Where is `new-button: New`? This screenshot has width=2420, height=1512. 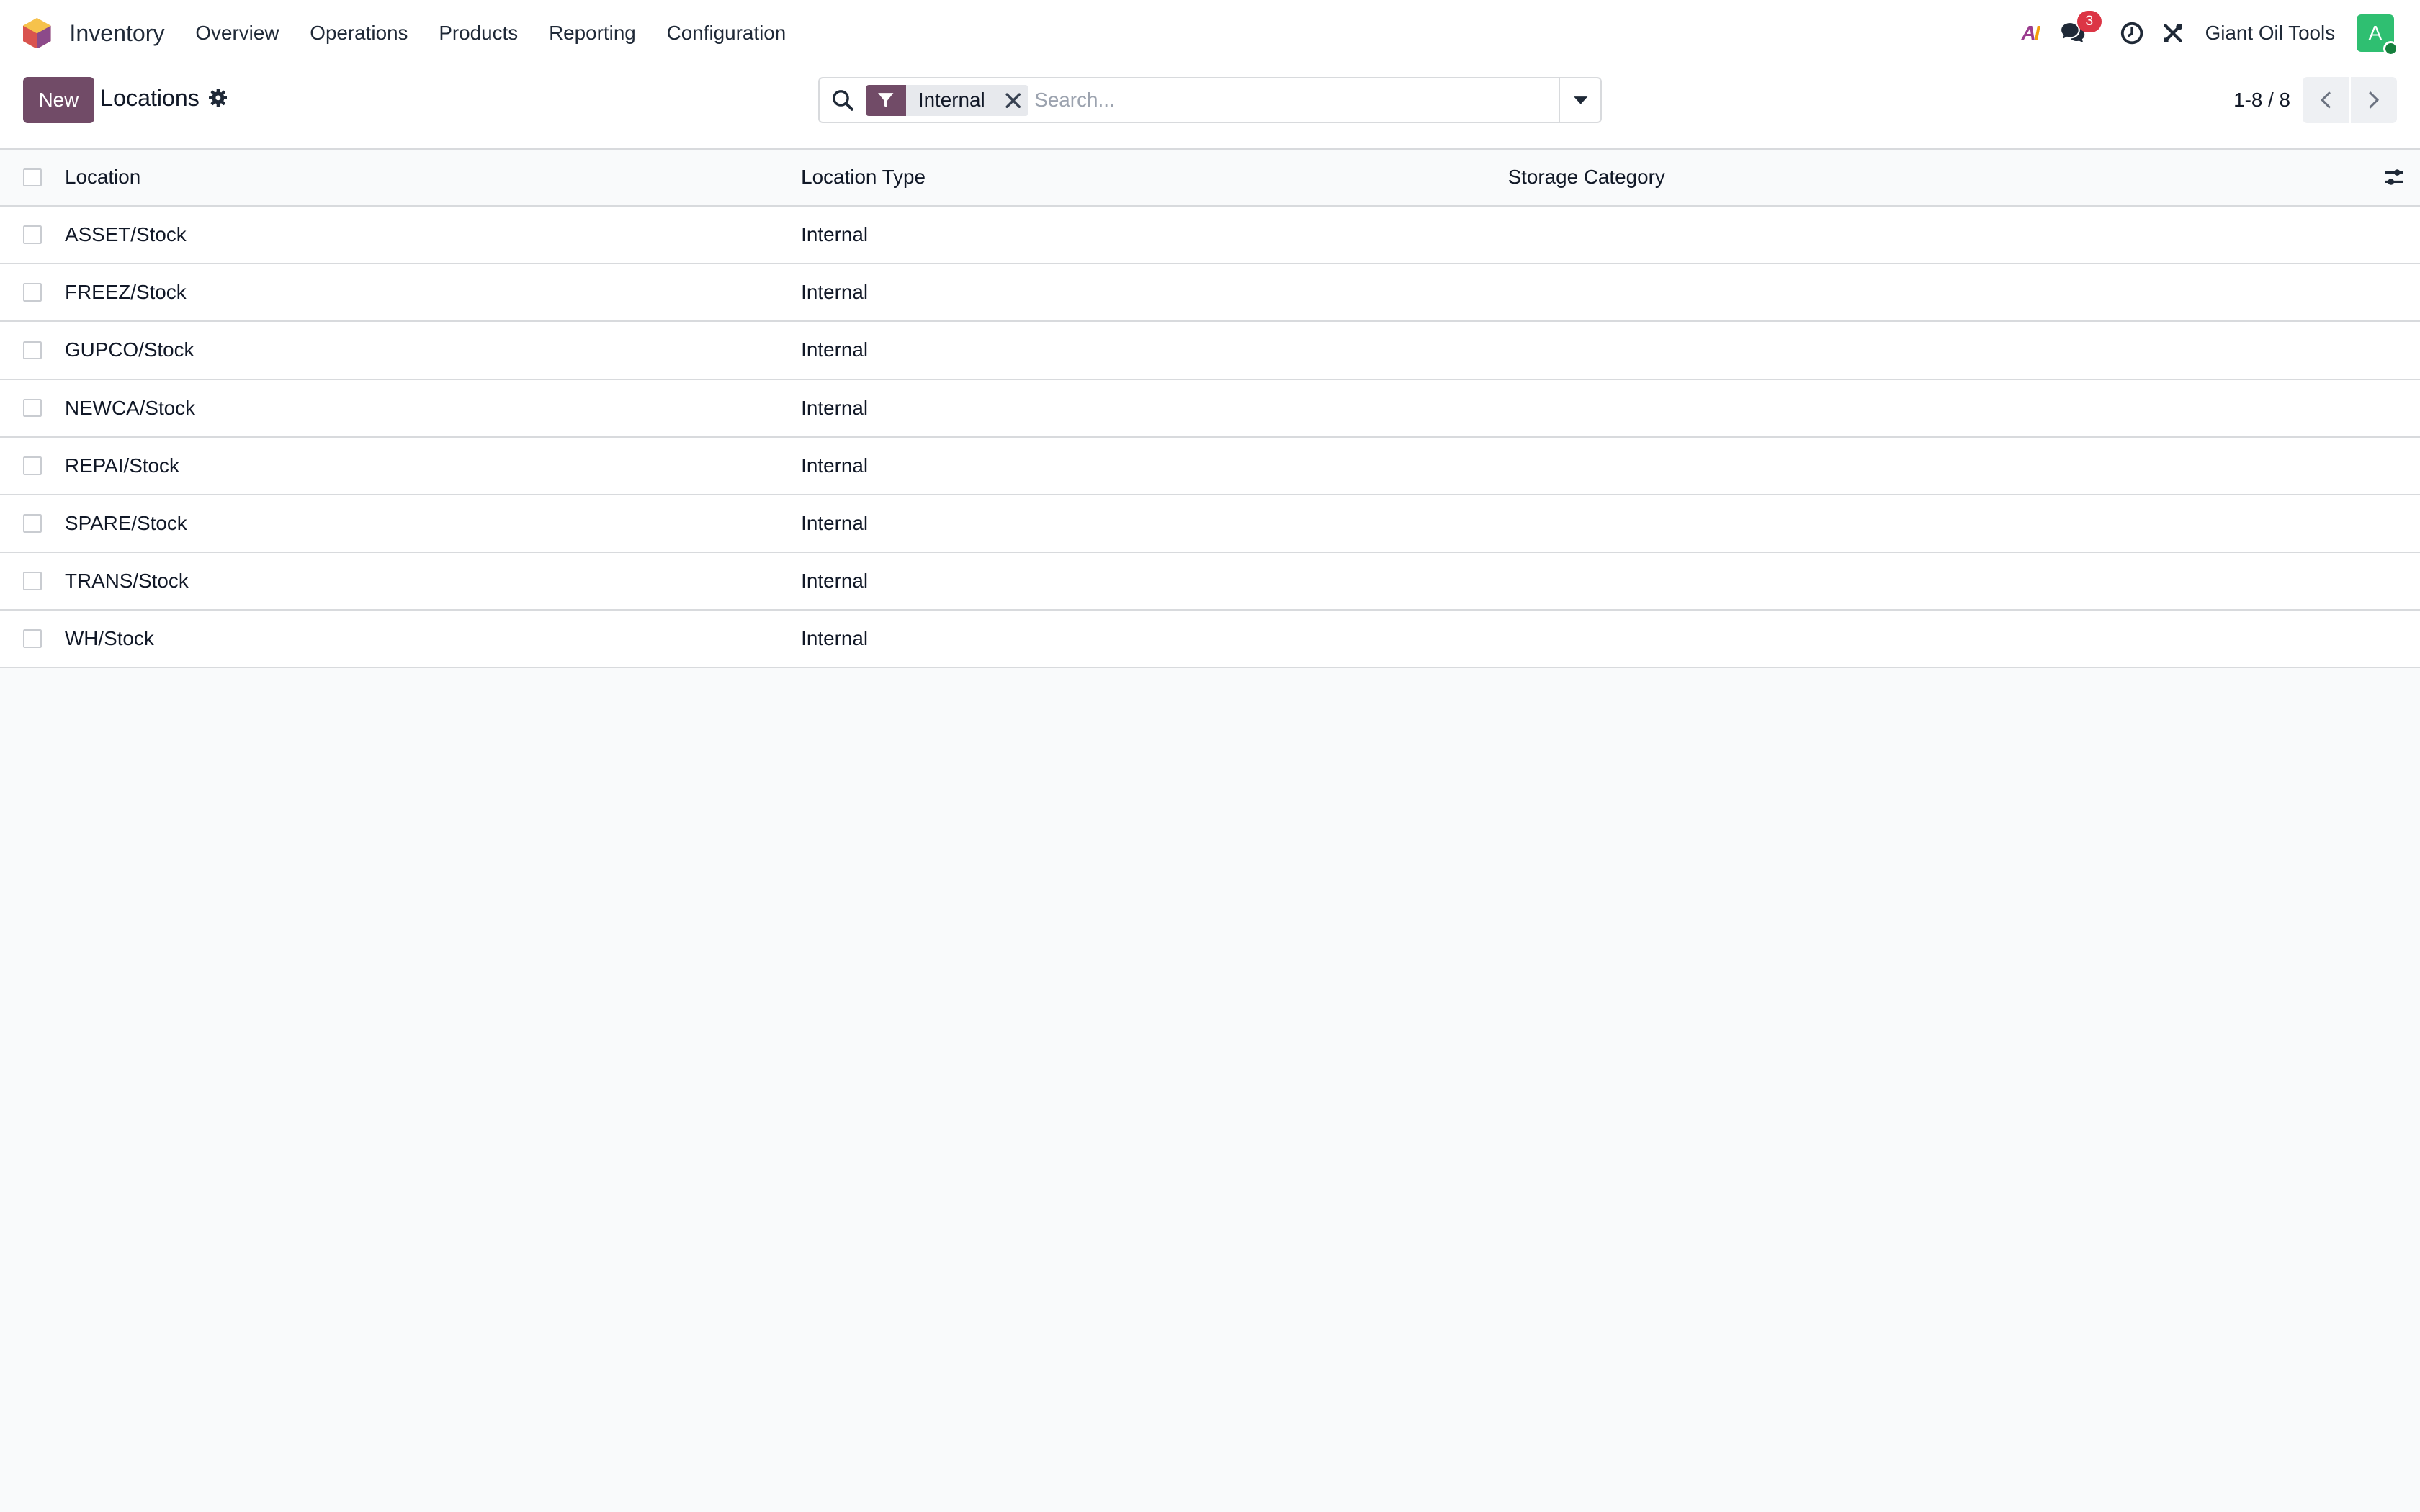
new-button: New is located at coordinates (58, 100).